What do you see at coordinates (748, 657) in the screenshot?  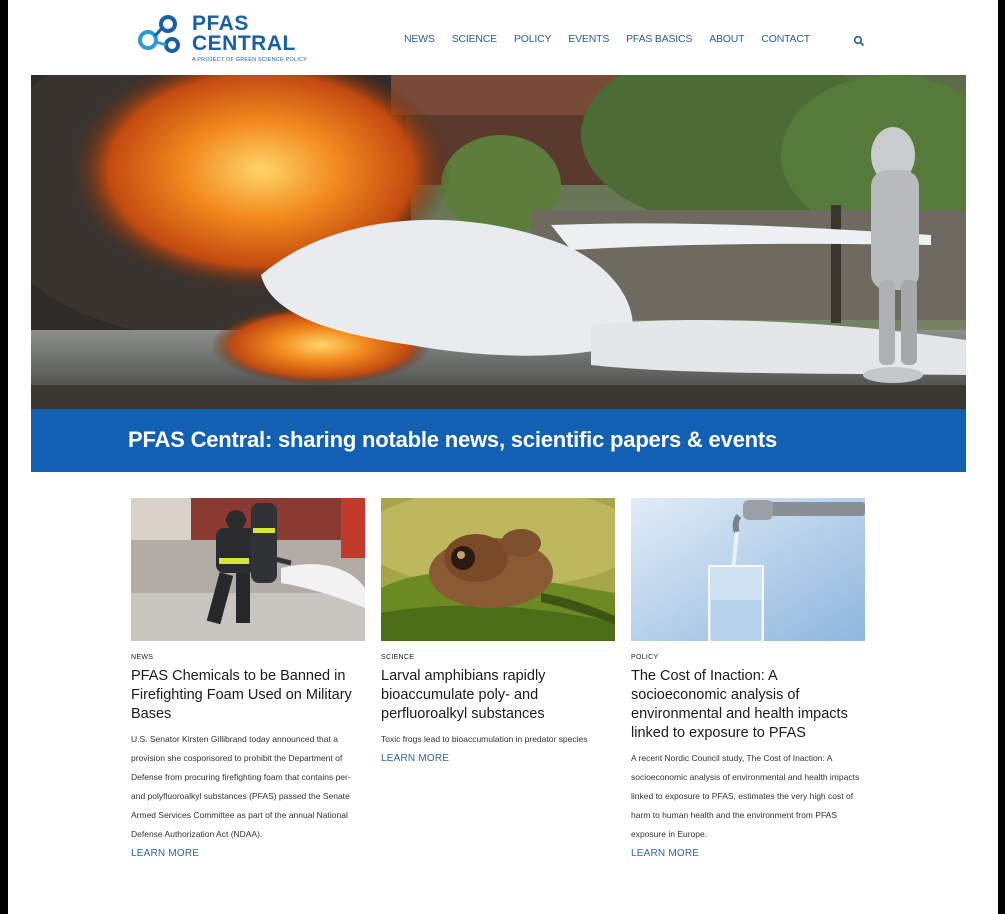 I see `card-category: POLICY` at bounding box center [748, 657].